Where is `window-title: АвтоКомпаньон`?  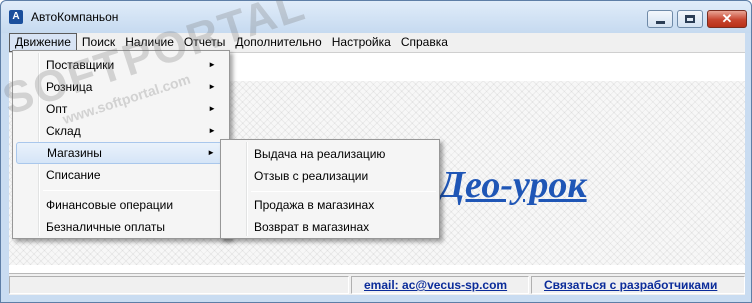 window-title: АвтоКомпаньон is located at coordinates (75, 17).